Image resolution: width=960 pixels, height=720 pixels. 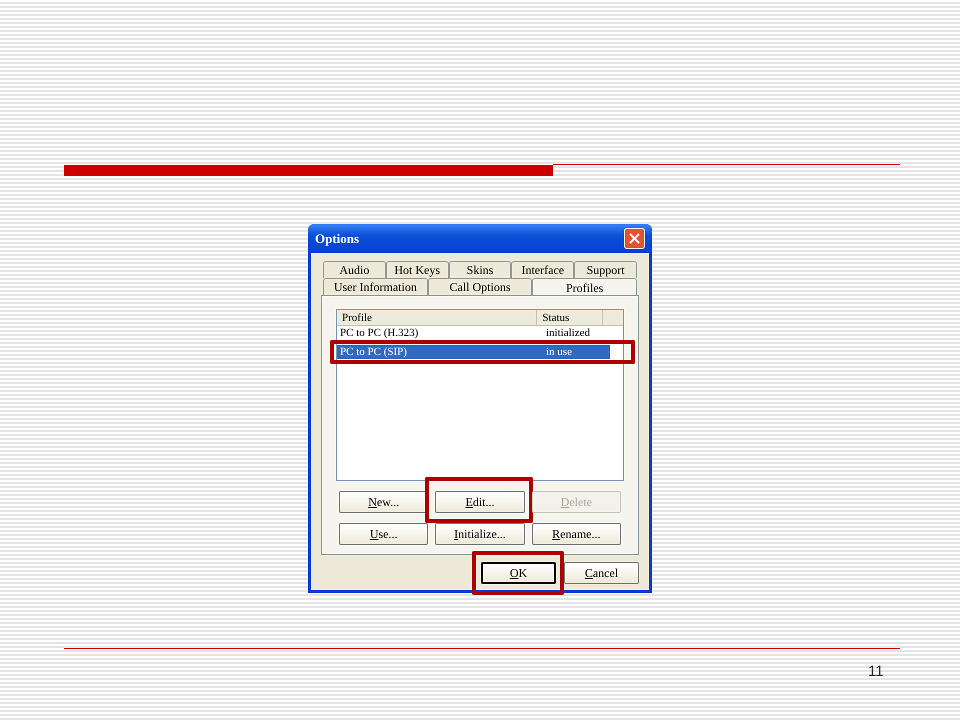 I want to click on page-number: 11, so click(x=876, y=672).